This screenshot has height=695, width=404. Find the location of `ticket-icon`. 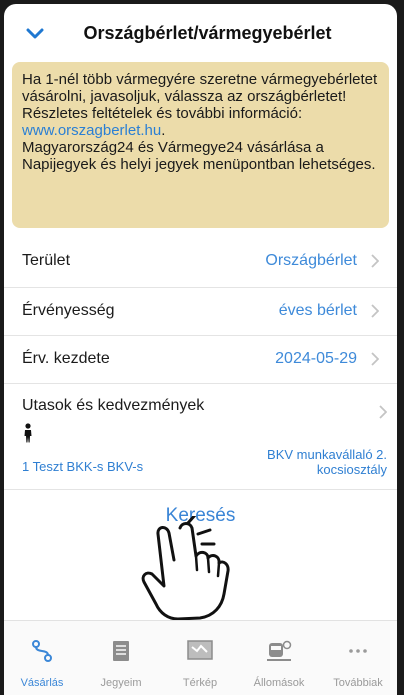

ticket-icon is located at coordinates (121, 651).